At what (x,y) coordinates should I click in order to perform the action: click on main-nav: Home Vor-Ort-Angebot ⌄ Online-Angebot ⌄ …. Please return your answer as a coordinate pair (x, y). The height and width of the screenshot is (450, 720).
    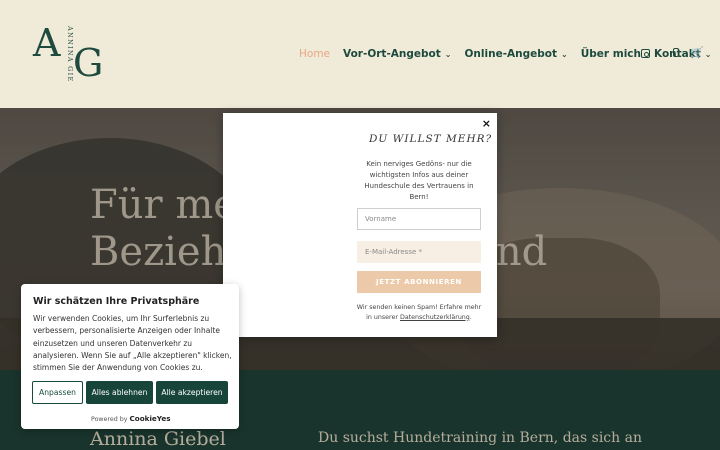
    Looking at the image, I should click on (509, 54).